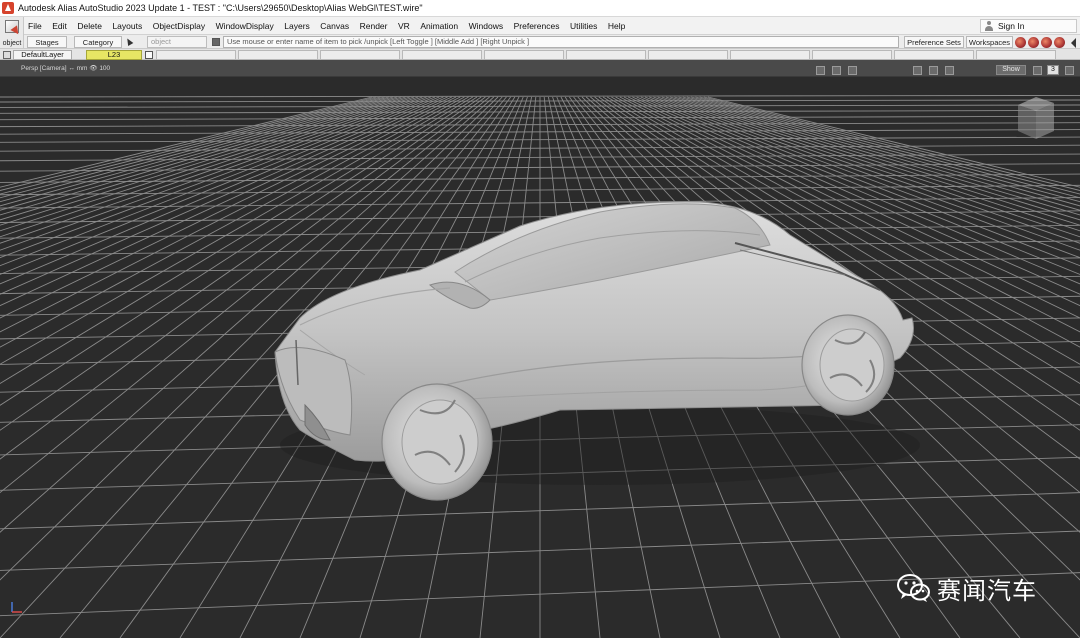 This screenshot has width=1080, height=638. Describe the element at coordinates (7, 55) in the screenshot. I see `layer-visibility-toggle` at that location.